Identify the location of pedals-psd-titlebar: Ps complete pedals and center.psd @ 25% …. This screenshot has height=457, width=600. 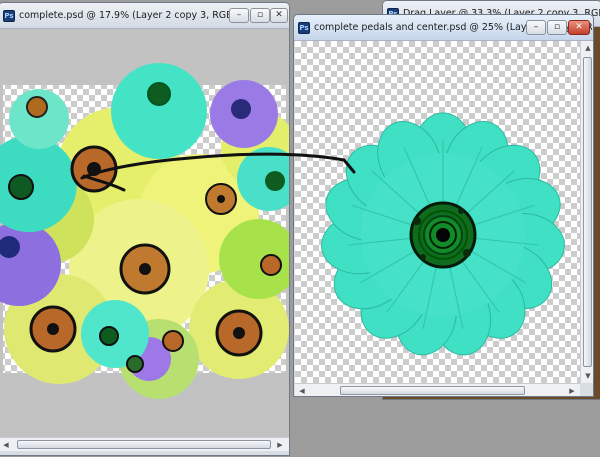
(443, 28).